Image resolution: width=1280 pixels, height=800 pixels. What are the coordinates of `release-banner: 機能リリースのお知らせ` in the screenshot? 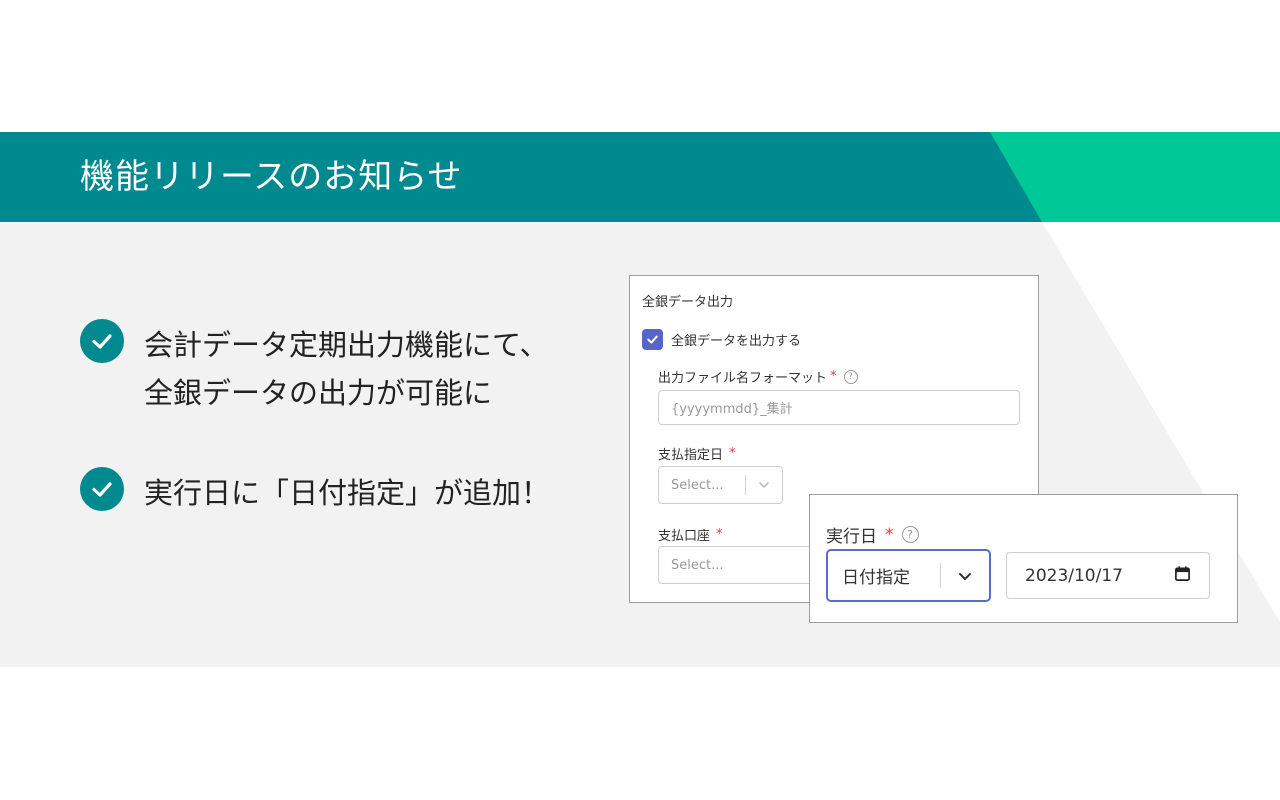 It's located at (640, 177).